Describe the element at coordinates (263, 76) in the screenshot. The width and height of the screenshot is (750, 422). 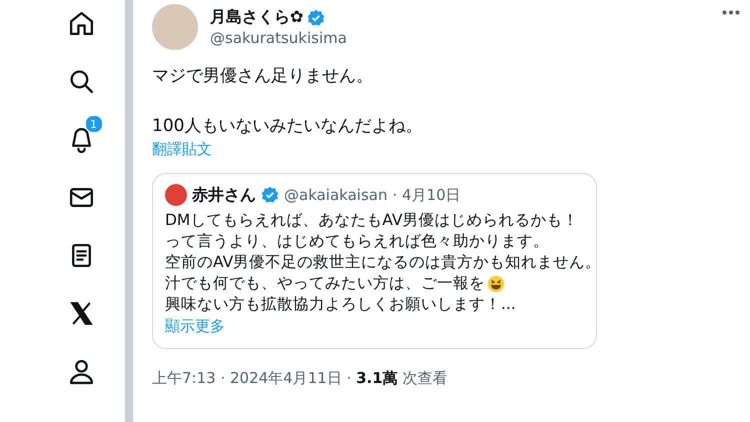
I see `tweet-text: マジで男優さん足りません。` at that location.